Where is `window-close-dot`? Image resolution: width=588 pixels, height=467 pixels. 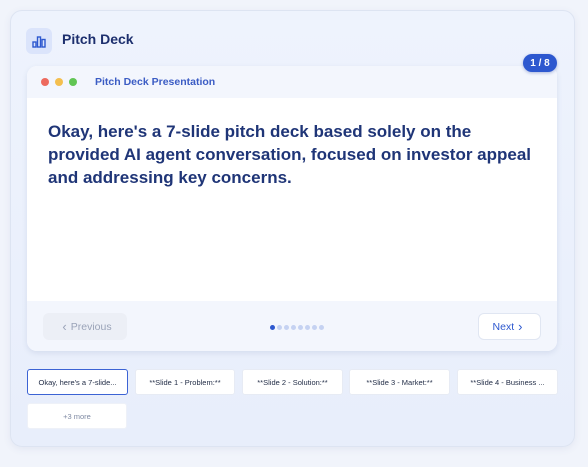 window-close-dot is located at coordinates (45, 82).